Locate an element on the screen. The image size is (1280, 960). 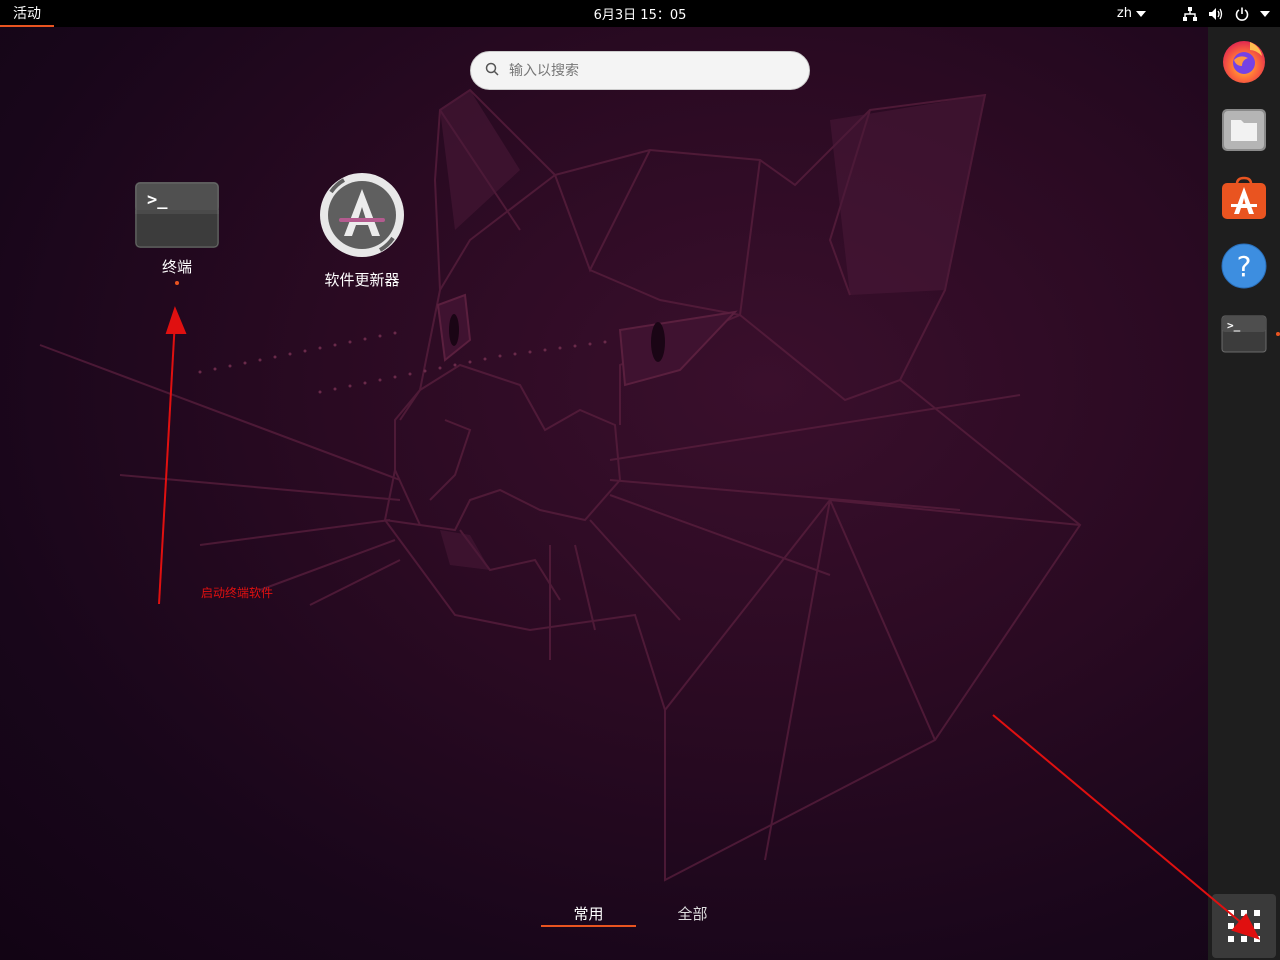
system-tray: zh is located at coordinates (1193, 13).